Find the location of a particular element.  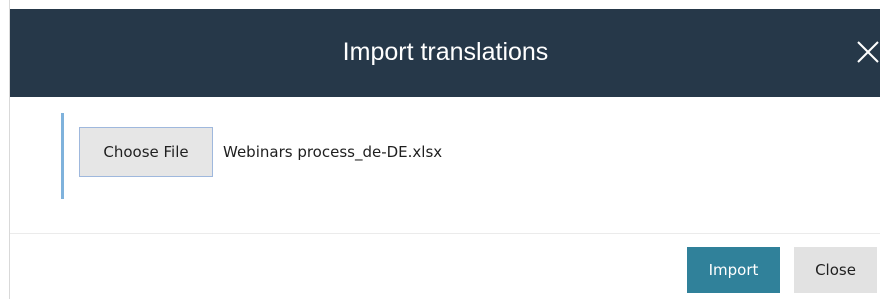

file-upload-field: Choose File Webinars process_de-DE.xlsx is located at coordinates (251, 156).